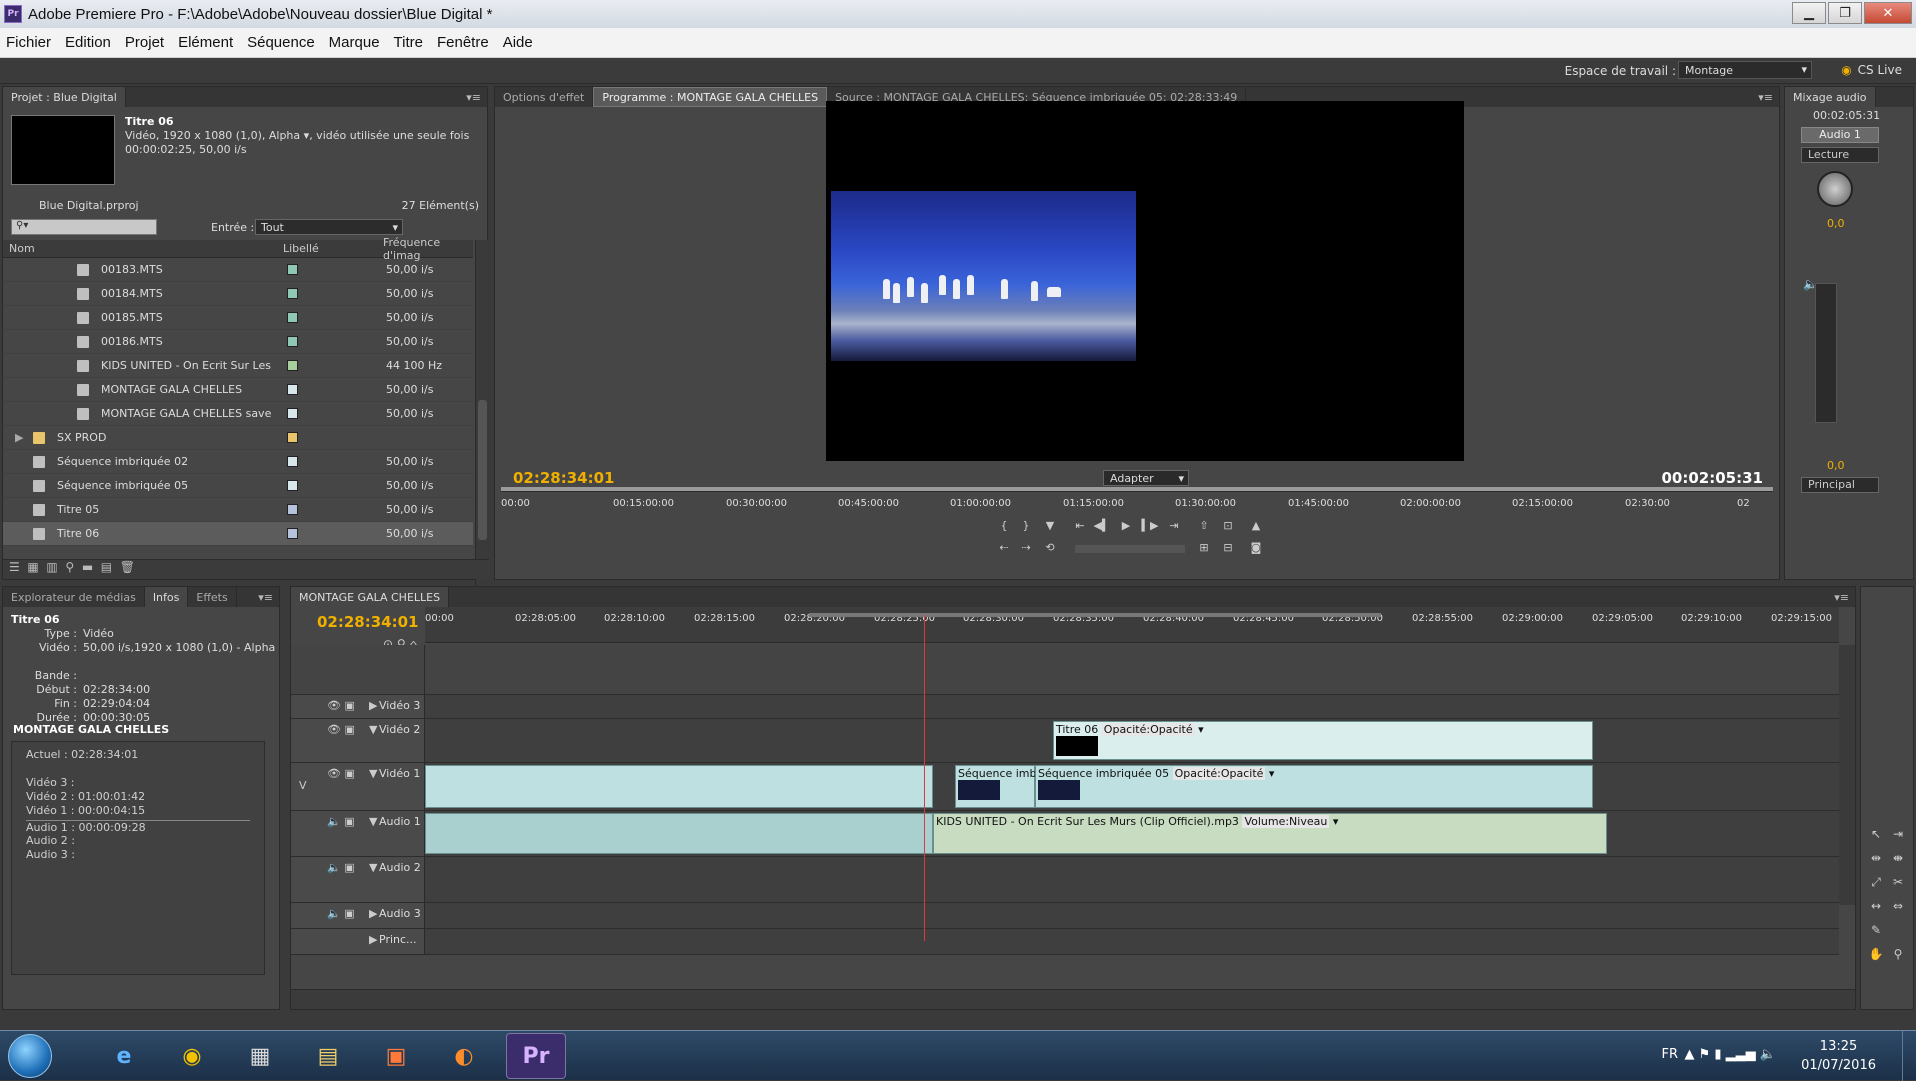 This screenshot has width=1916, height=1081. Describe the element at coordinates (1745, 70) in the screenshot. I see `workspace-select: Montage` at that location.